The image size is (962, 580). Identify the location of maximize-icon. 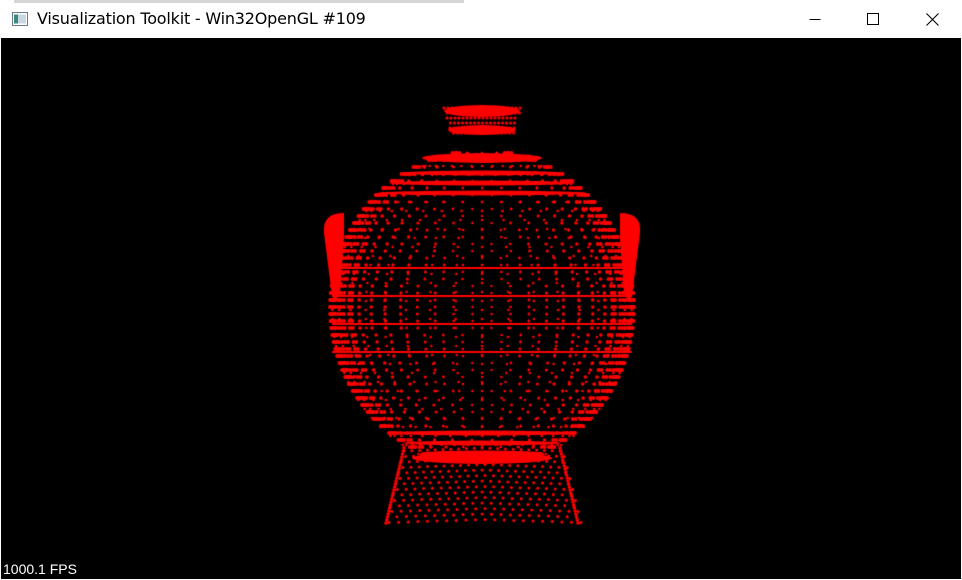
(873, 19).